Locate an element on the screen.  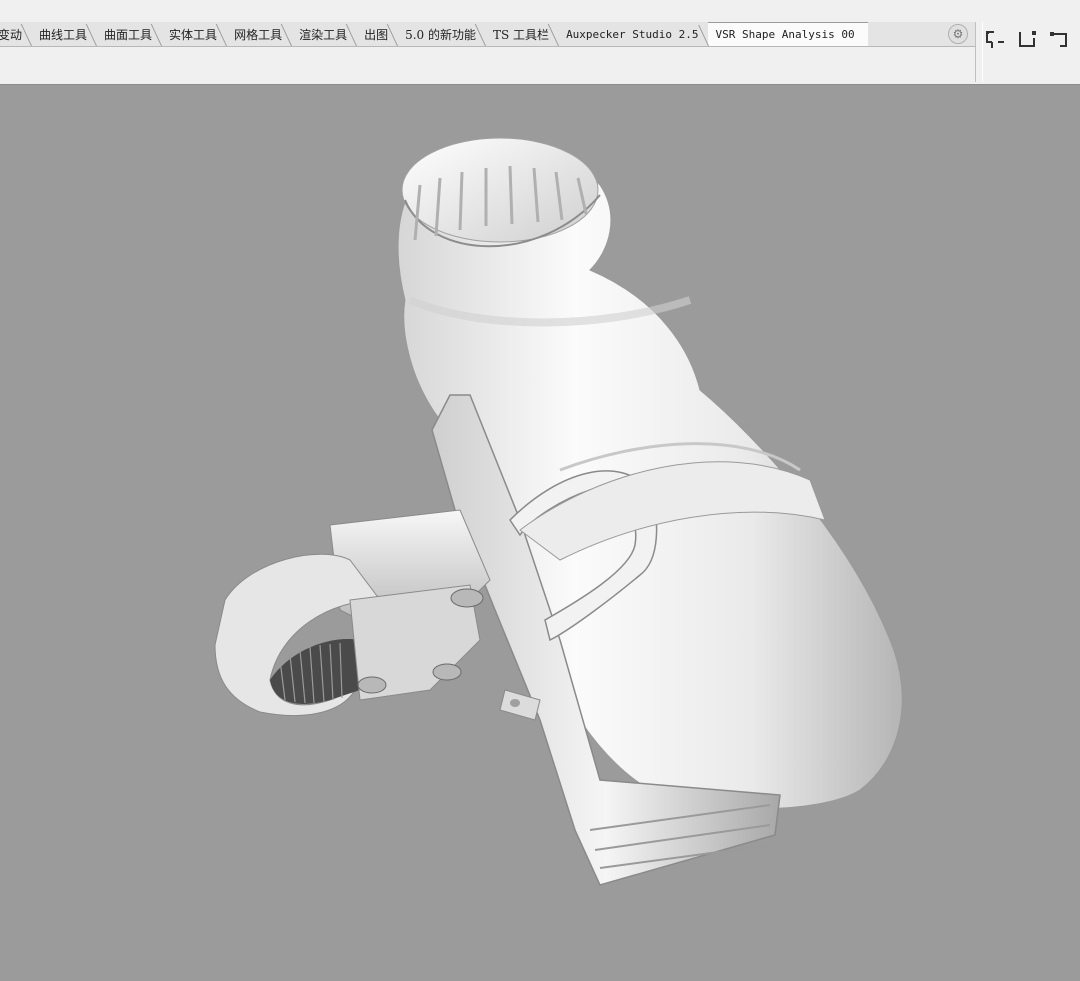
polyline-mid-icon is located at coordinates (1028, 40).